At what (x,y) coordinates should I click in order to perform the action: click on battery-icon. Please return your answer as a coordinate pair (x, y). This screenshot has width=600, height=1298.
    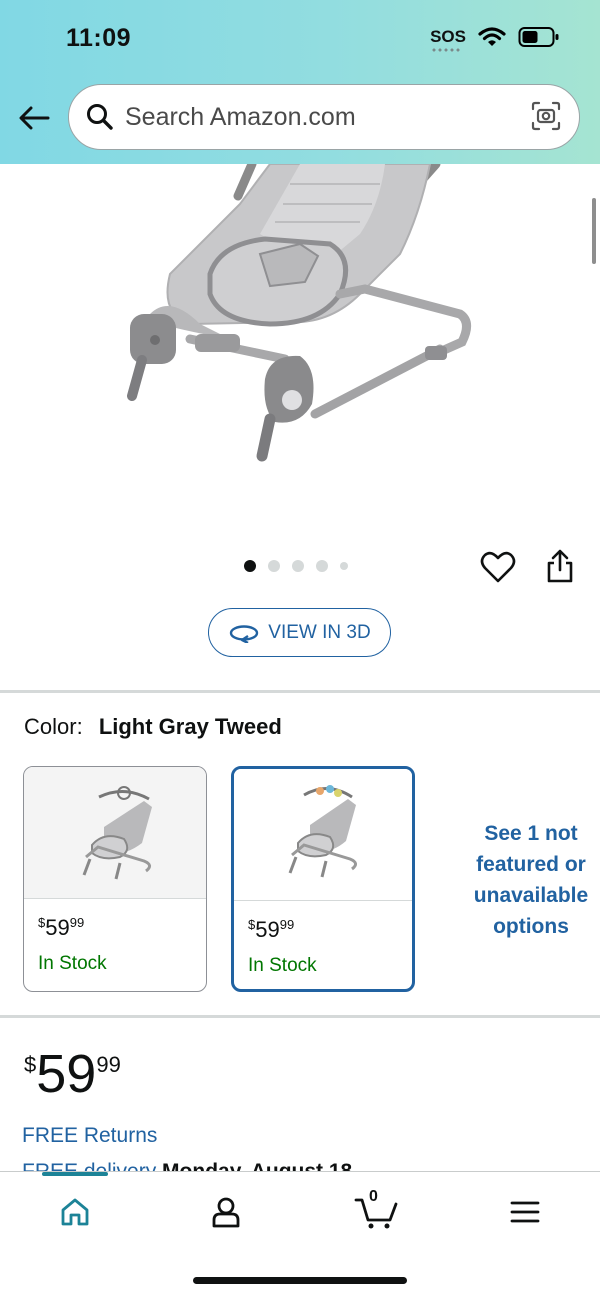
    Looking at the image, I should click on (538, 37).